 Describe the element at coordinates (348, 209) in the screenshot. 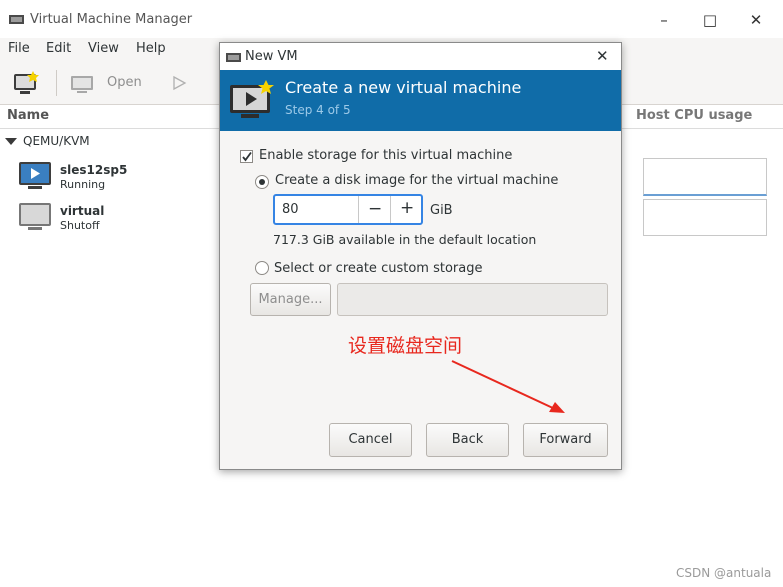

I see `disk-size-spinbox: 80 − +` at that location.